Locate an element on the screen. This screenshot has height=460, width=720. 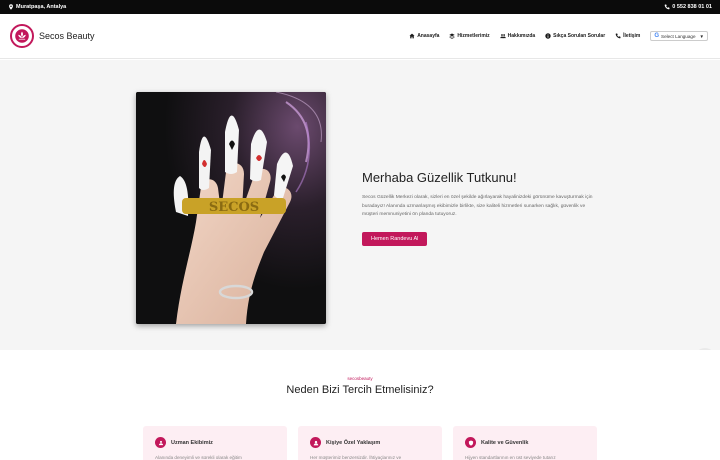
home-icon is located at coordinates (412, 36).